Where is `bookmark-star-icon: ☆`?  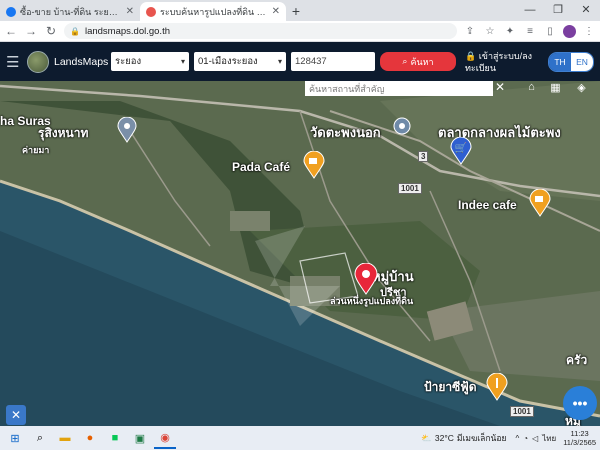
bookmark-star-icon: ☆ is located at coordinates (490, 31).